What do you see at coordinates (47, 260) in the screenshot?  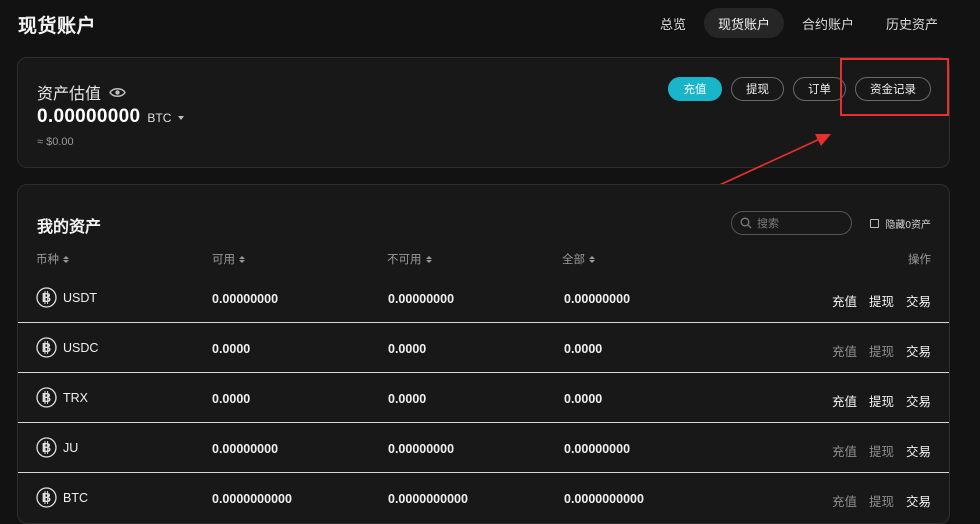 I see `col-header-coin-label: 币种` at bounding box center [47, 260].